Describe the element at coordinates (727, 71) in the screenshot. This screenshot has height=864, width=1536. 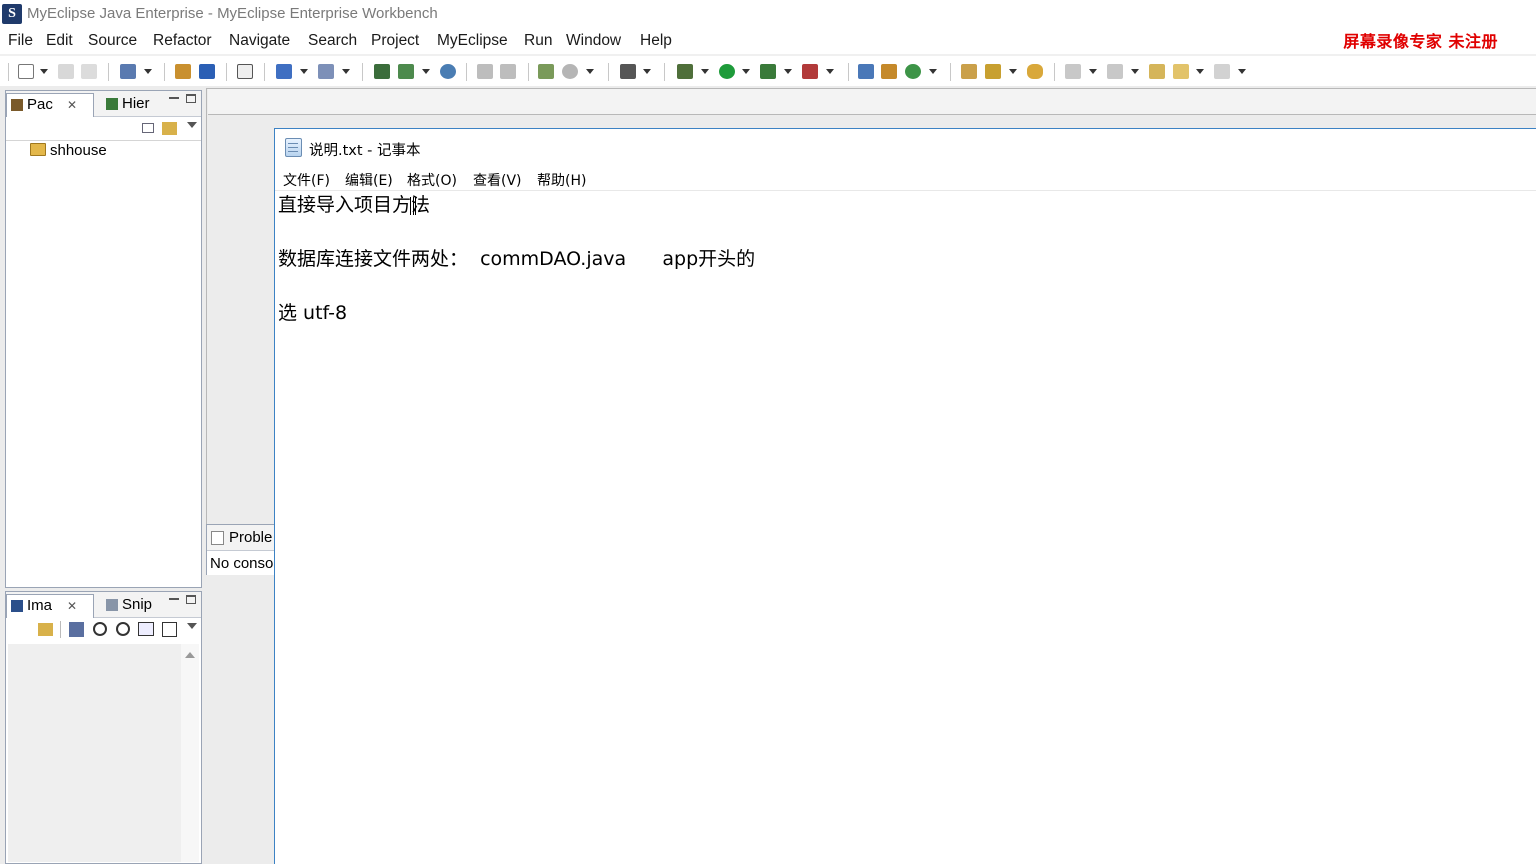
I see `run-icon` at that location.